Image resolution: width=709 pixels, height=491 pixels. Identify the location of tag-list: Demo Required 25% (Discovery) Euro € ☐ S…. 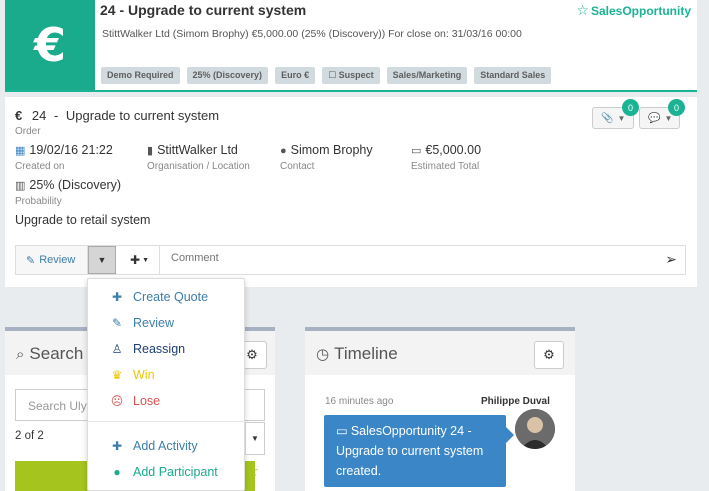
(326, 75).